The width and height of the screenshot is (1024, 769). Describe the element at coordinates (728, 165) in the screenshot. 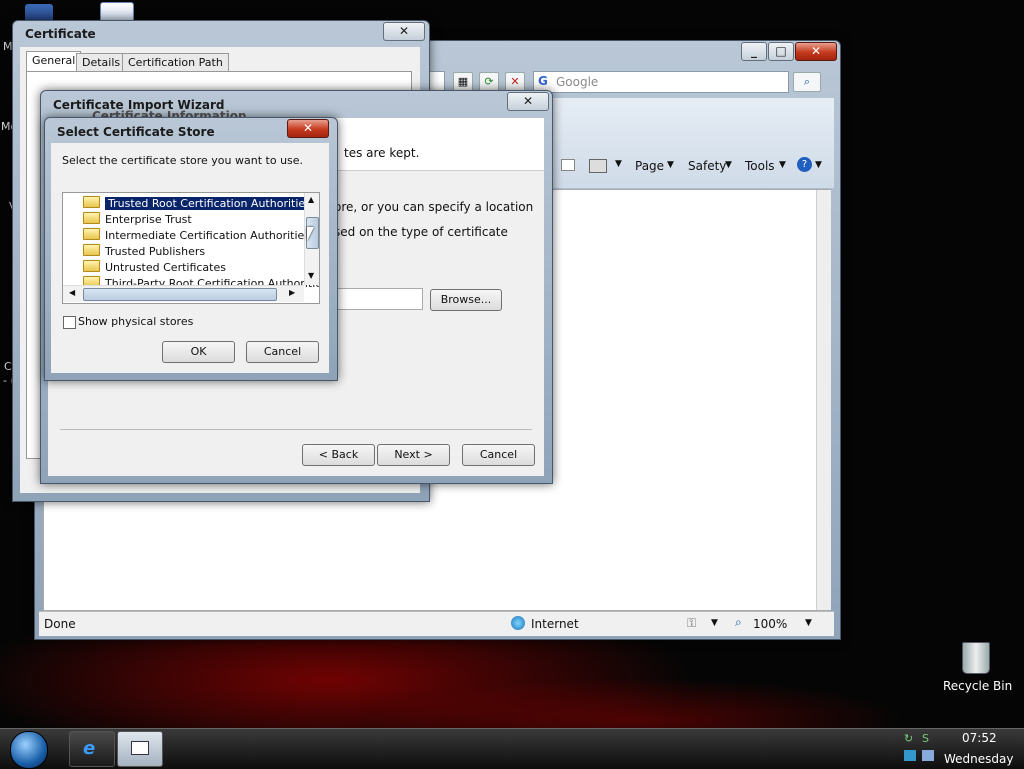

I see `safety-dropdown-icon: ▼` at that location.